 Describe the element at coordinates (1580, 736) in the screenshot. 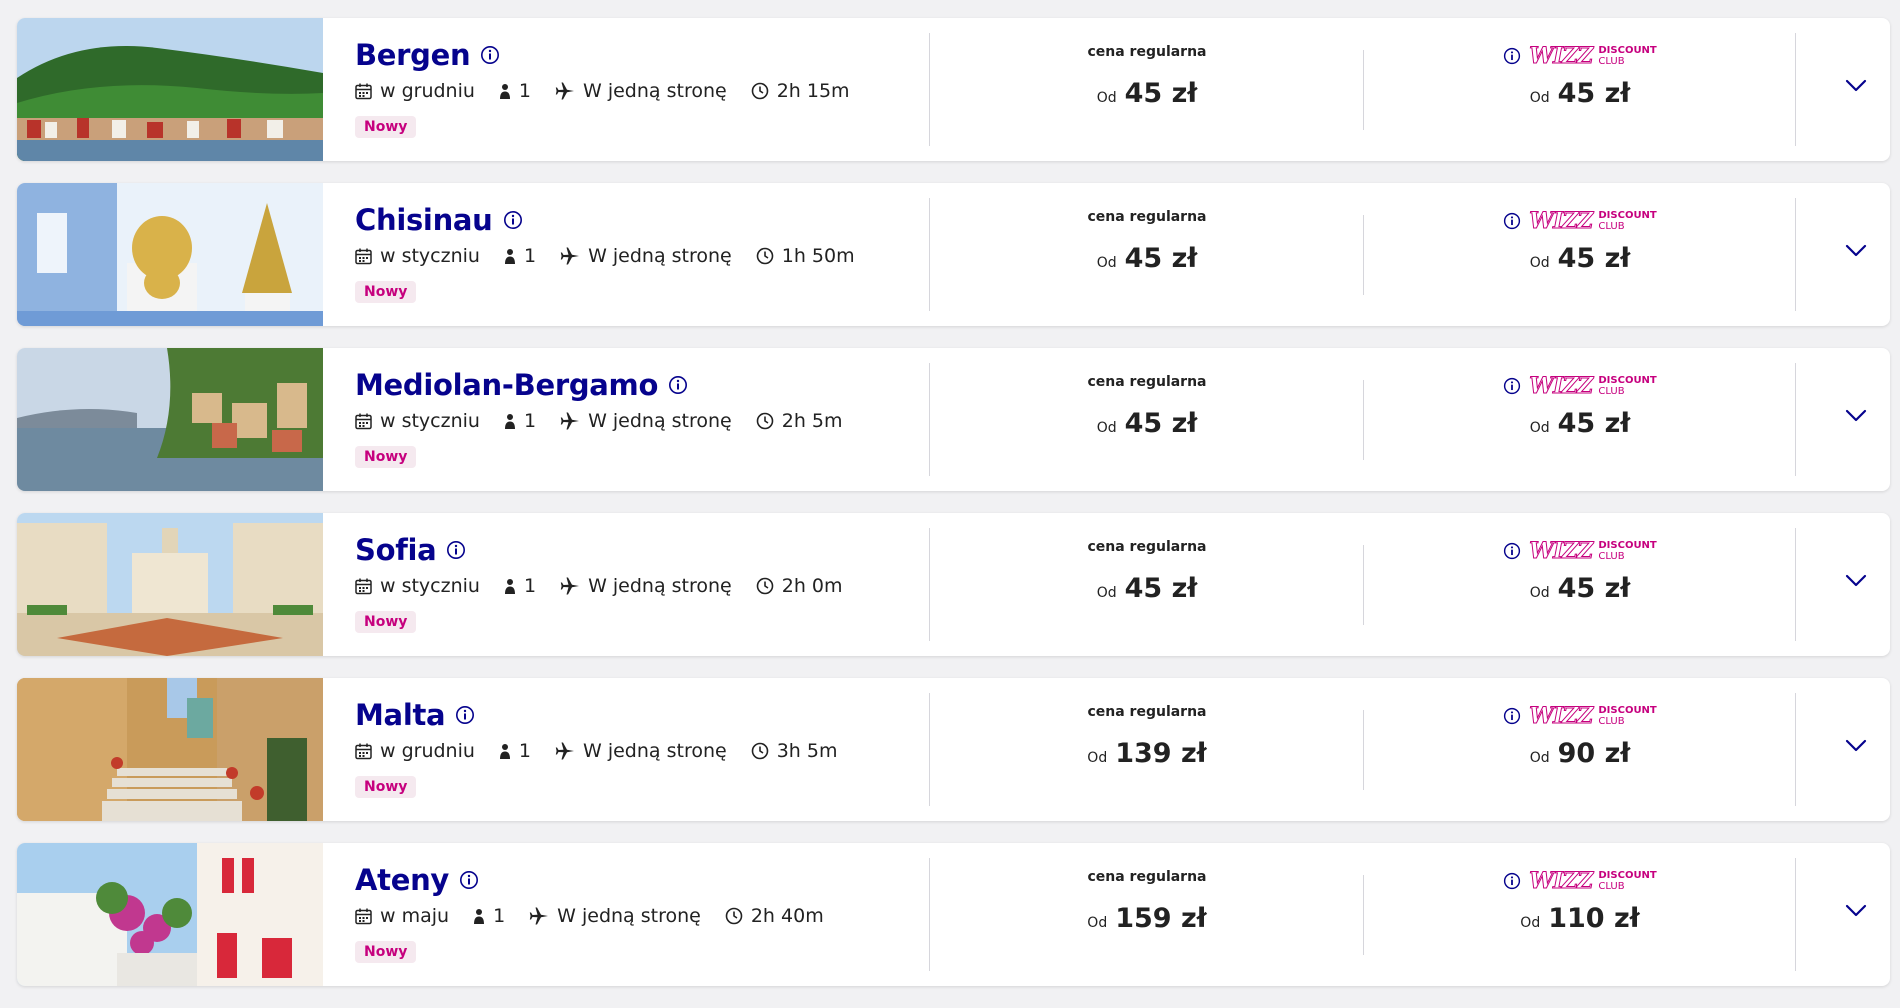

I see `club-price-section: WIZZ DISCOUNT CLUB Od 90 zł` at that location.